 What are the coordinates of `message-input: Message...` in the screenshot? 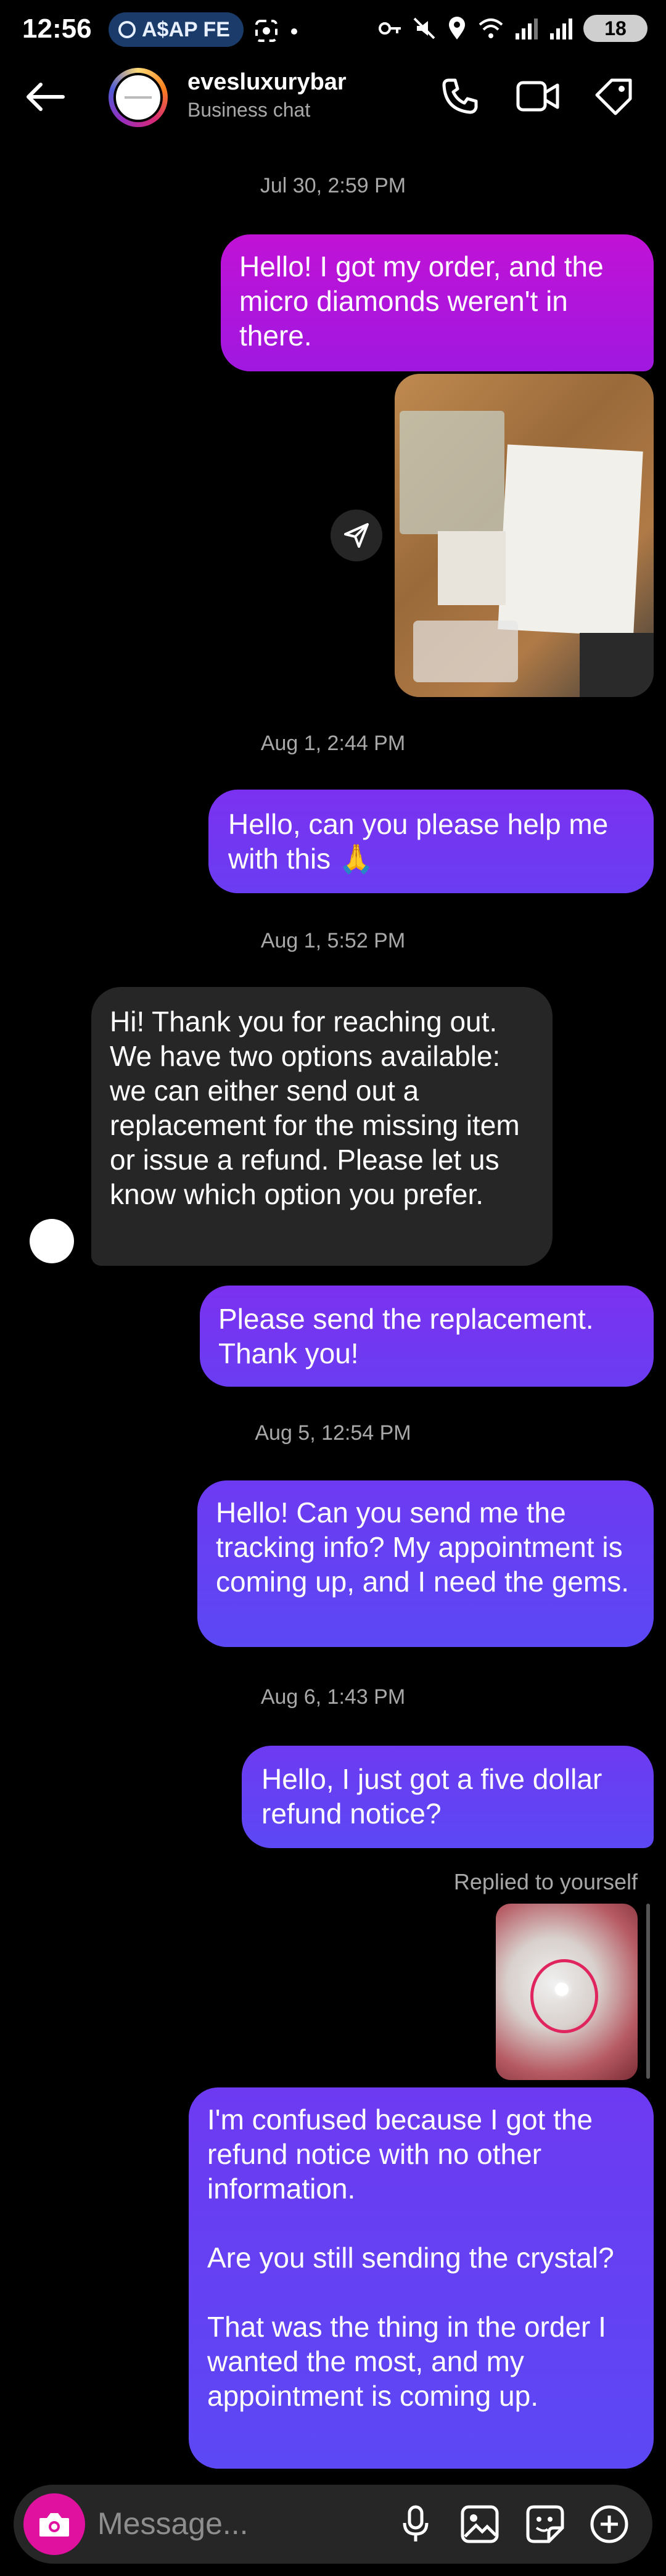 It's located at (173, 2523).